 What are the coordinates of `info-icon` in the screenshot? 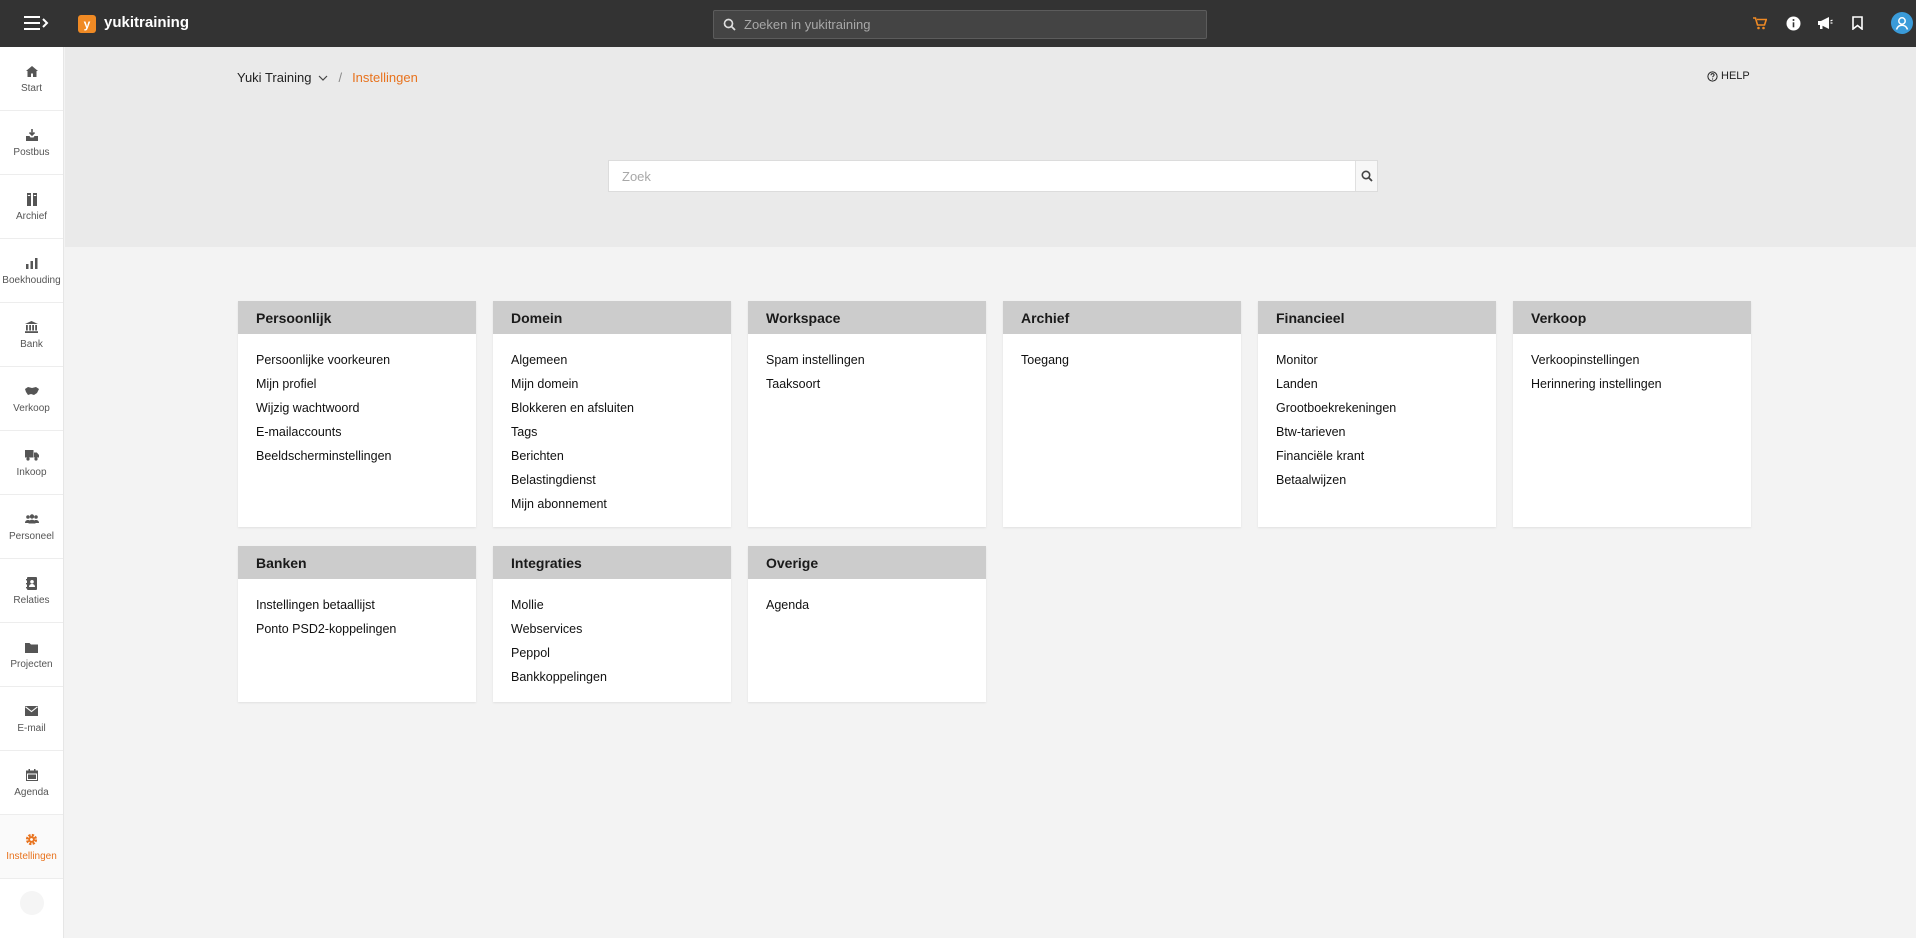 It's located at (1793, 23).